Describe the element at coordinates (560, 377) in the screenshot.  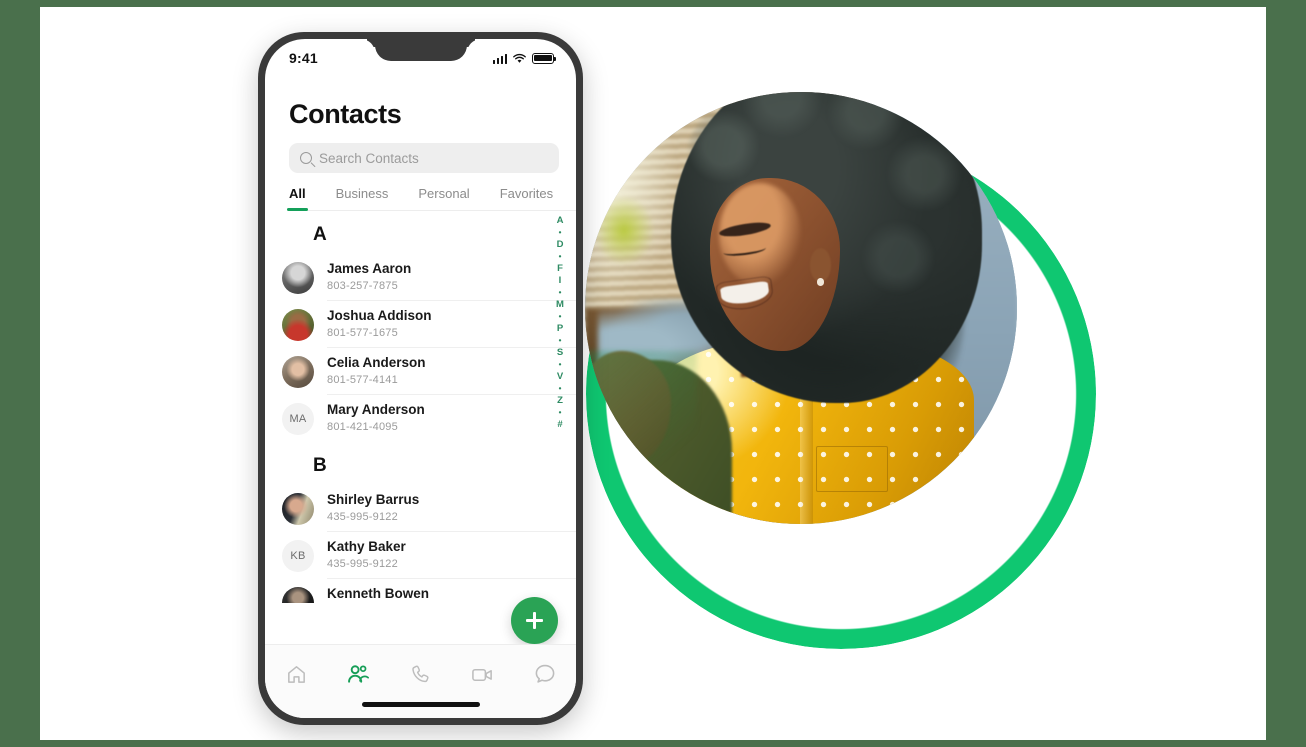
I see `index-letter: V` at that location.